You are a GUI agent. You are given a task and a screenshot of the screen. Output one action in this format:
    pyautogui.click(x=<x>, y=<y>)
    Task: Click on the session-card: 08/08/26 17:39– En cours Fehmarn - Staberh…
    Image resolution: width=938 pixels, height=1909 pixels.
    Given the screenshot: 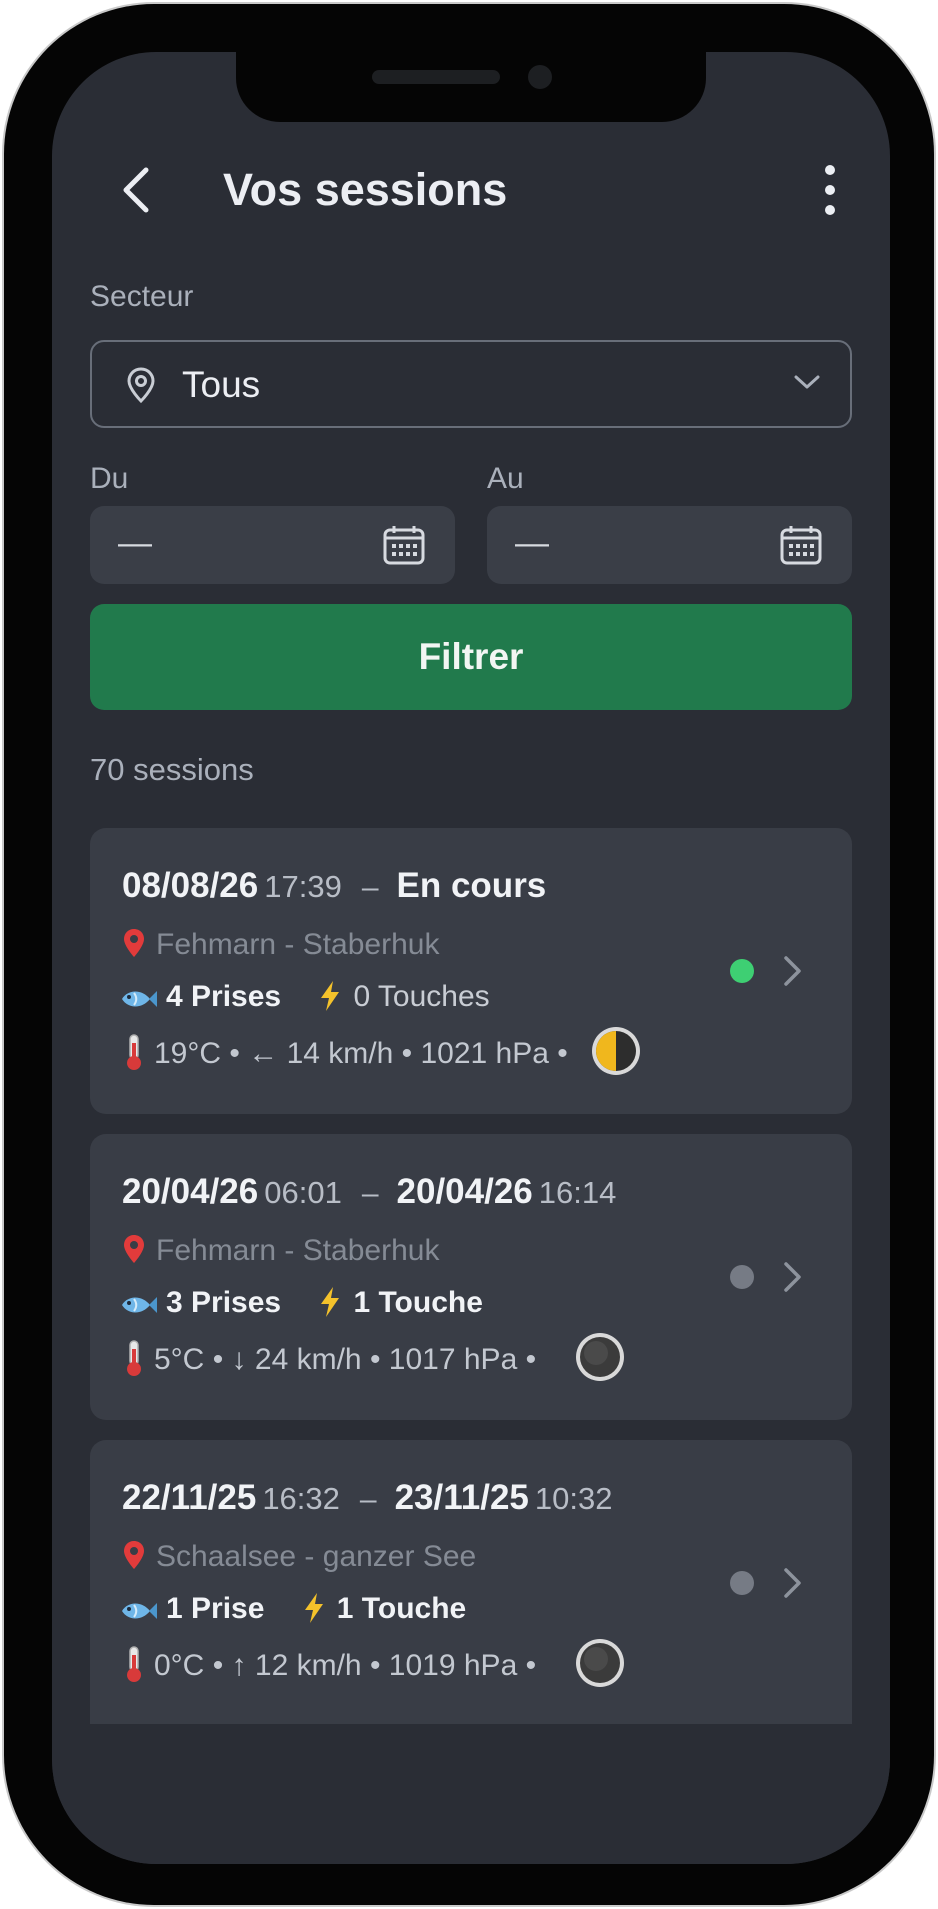 What is the action you would take?
    pyautogui.click(x=471, y=971)
    